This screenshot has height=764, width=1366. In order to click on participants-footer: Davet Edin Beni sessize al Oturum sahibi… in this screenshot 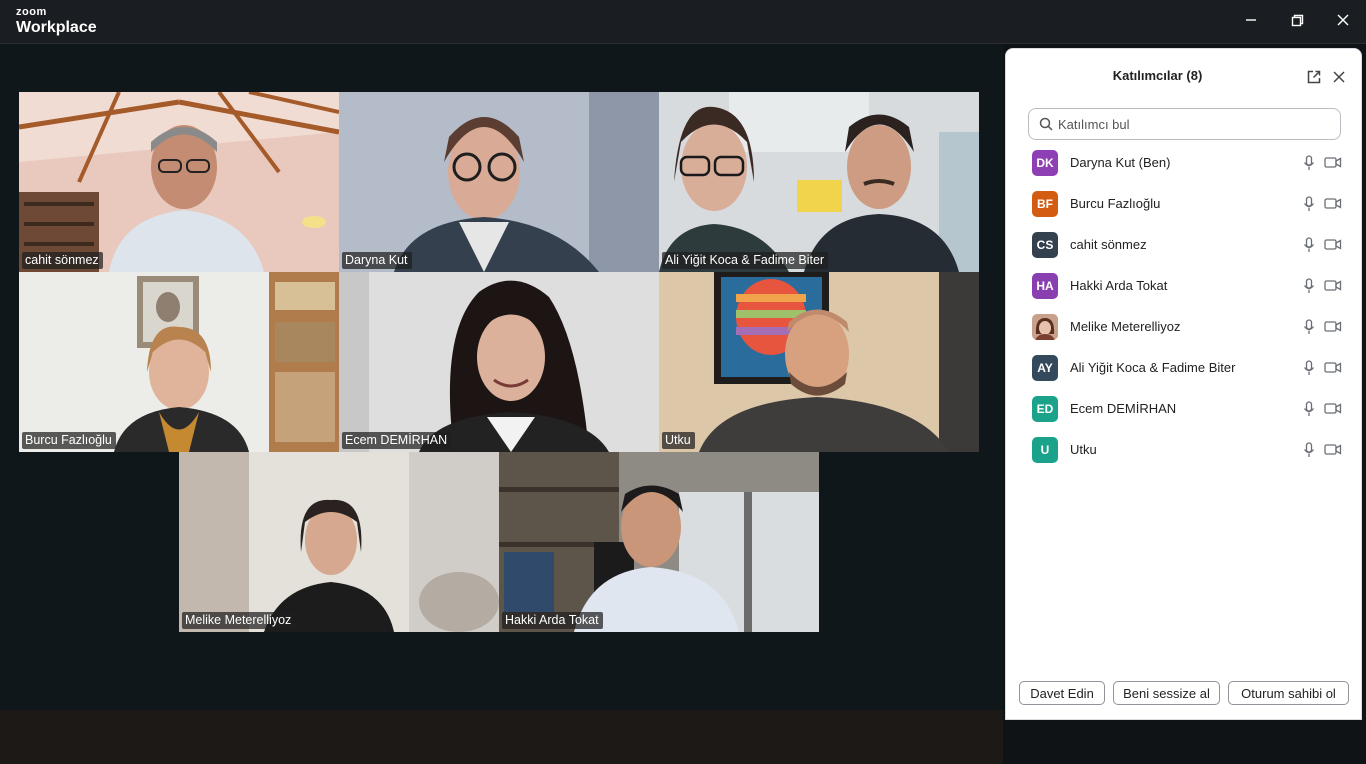, I will do `click(1184, 694)`.